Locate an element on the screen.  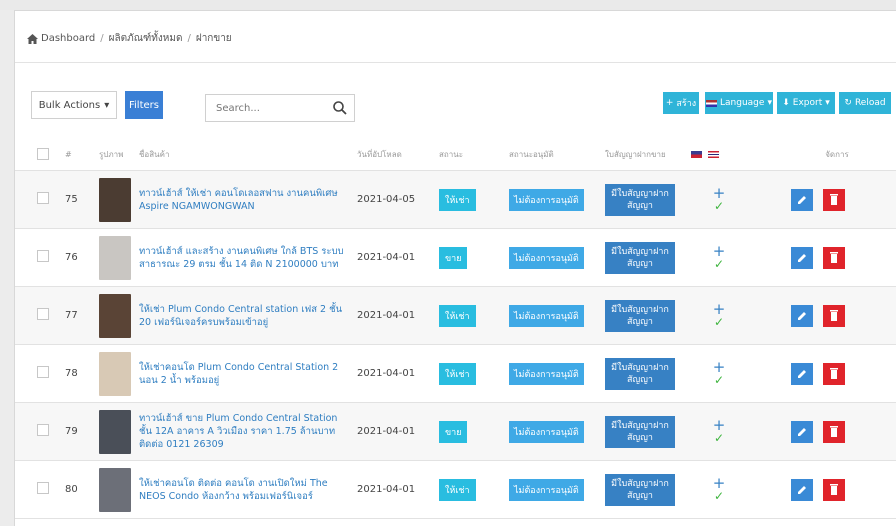
add-button: + สร้าง is located at coordinates (681, 103).